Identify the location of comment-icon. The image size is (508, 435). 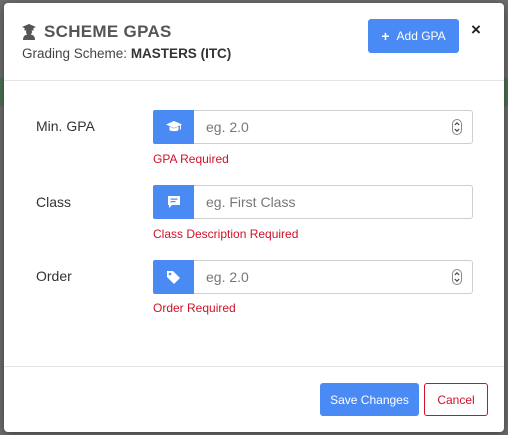
(173, 202).